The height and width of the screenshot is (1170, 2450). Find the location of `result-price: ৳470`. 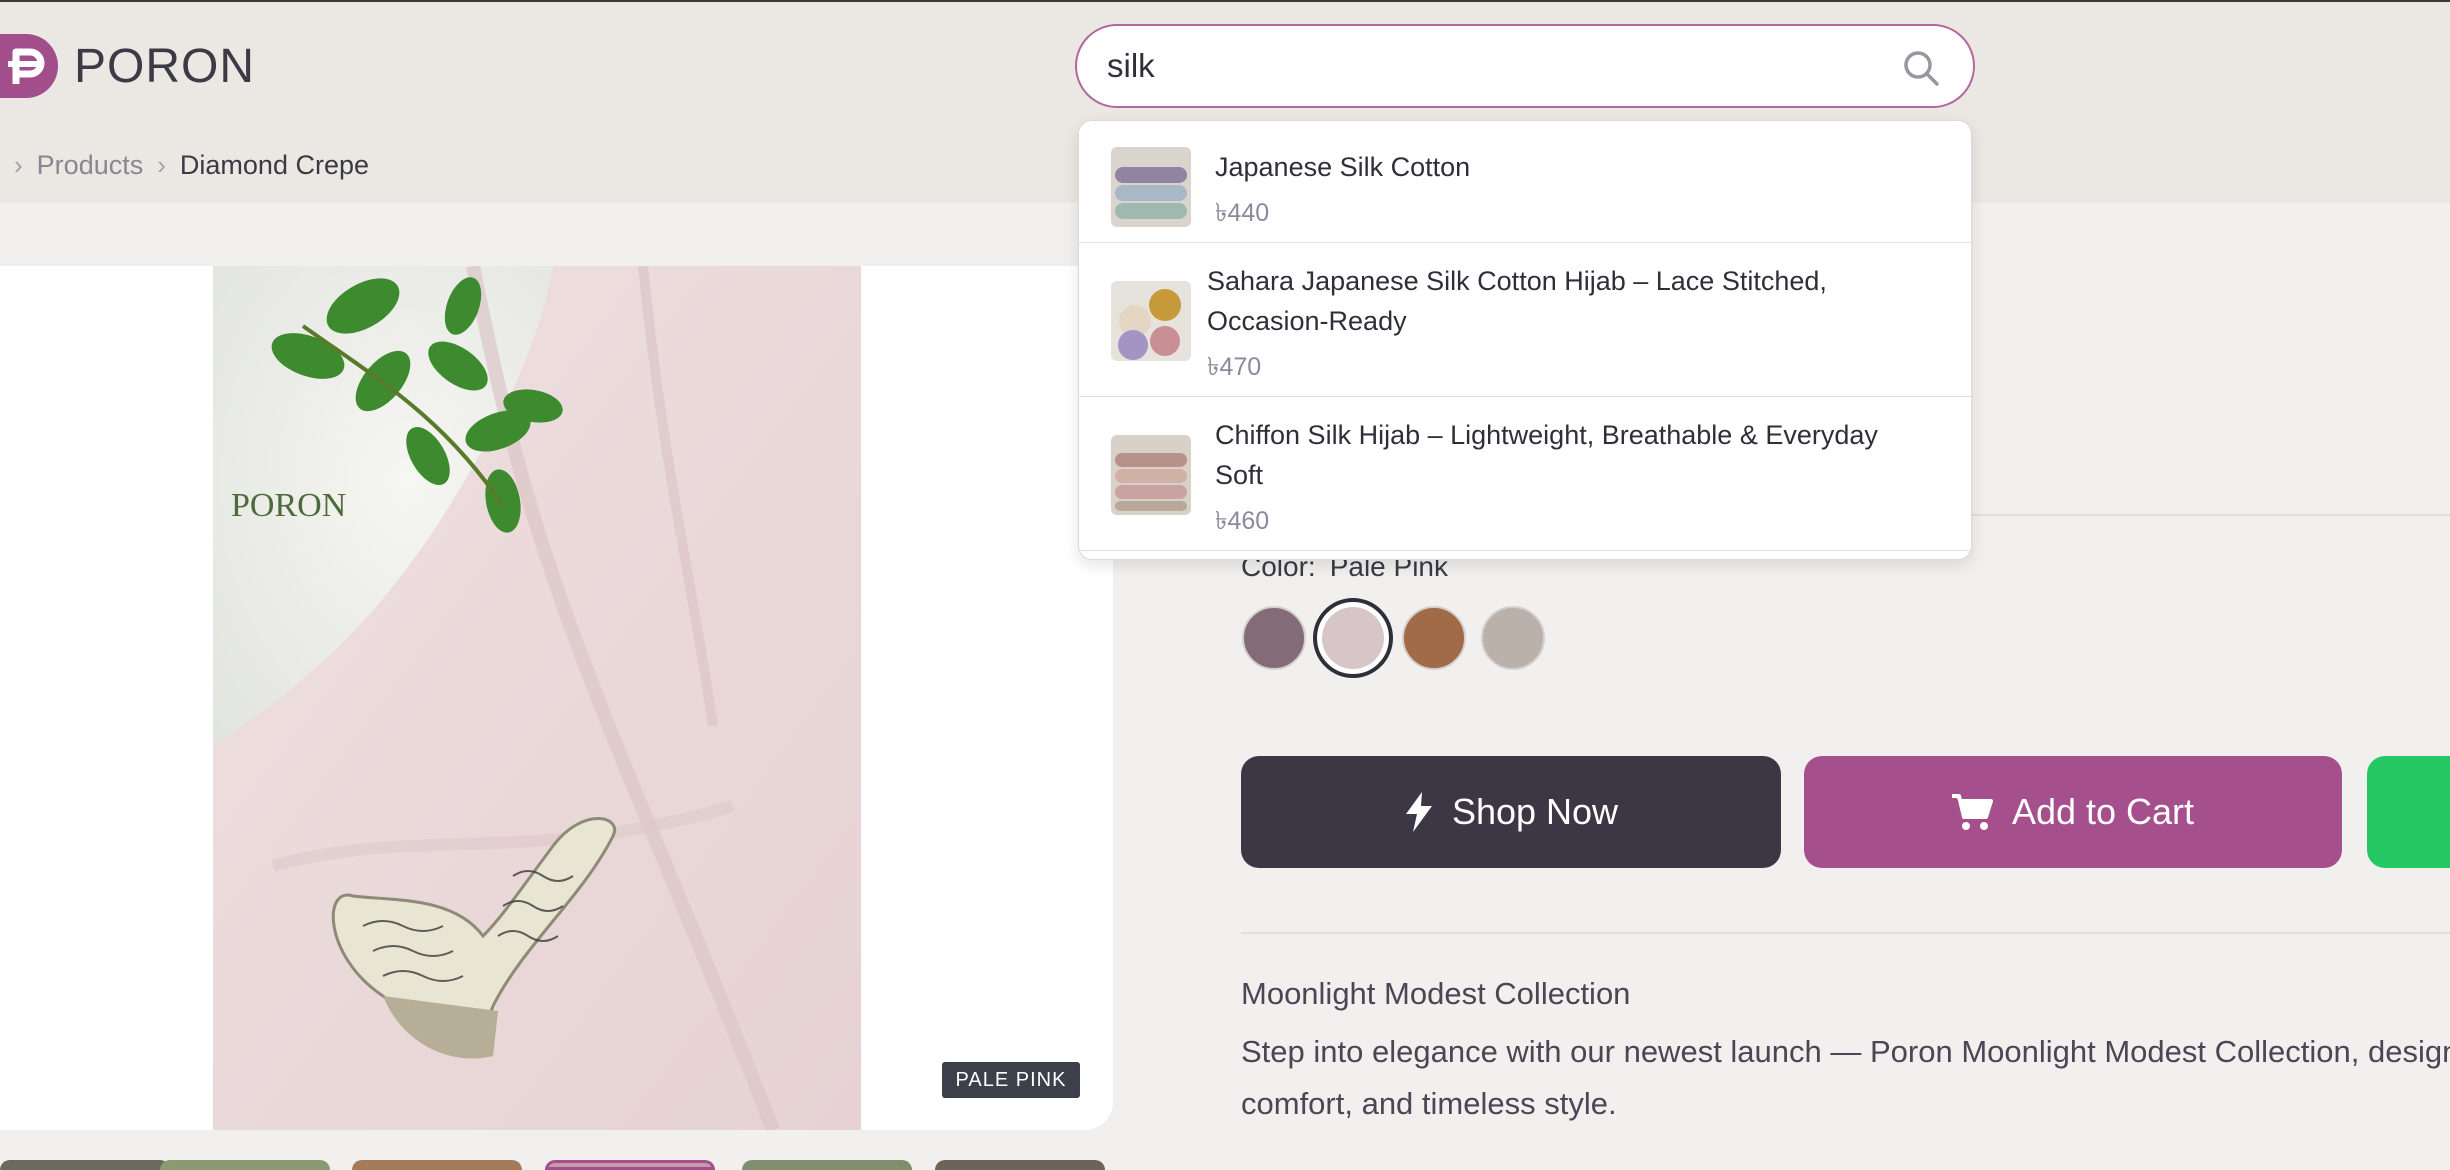

result-price: ৳470 is located at coordinates (1234, 367).